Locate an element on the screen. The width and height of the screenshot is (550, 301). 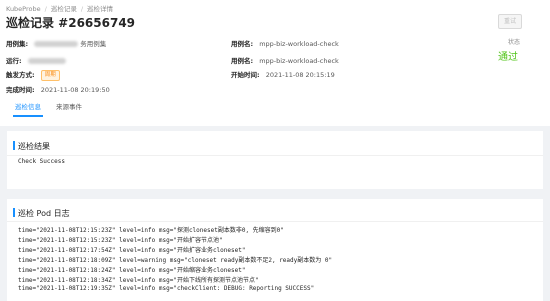
trigger-field: 触发方式: 周期 is located at coordinates (33, 75).